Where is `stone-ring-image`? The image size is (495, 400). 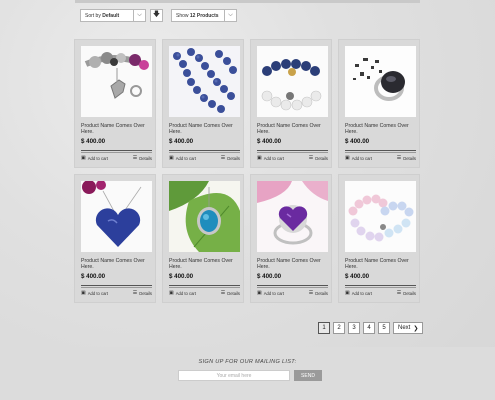 stone-ring-image is located at coordinates (380, 81).